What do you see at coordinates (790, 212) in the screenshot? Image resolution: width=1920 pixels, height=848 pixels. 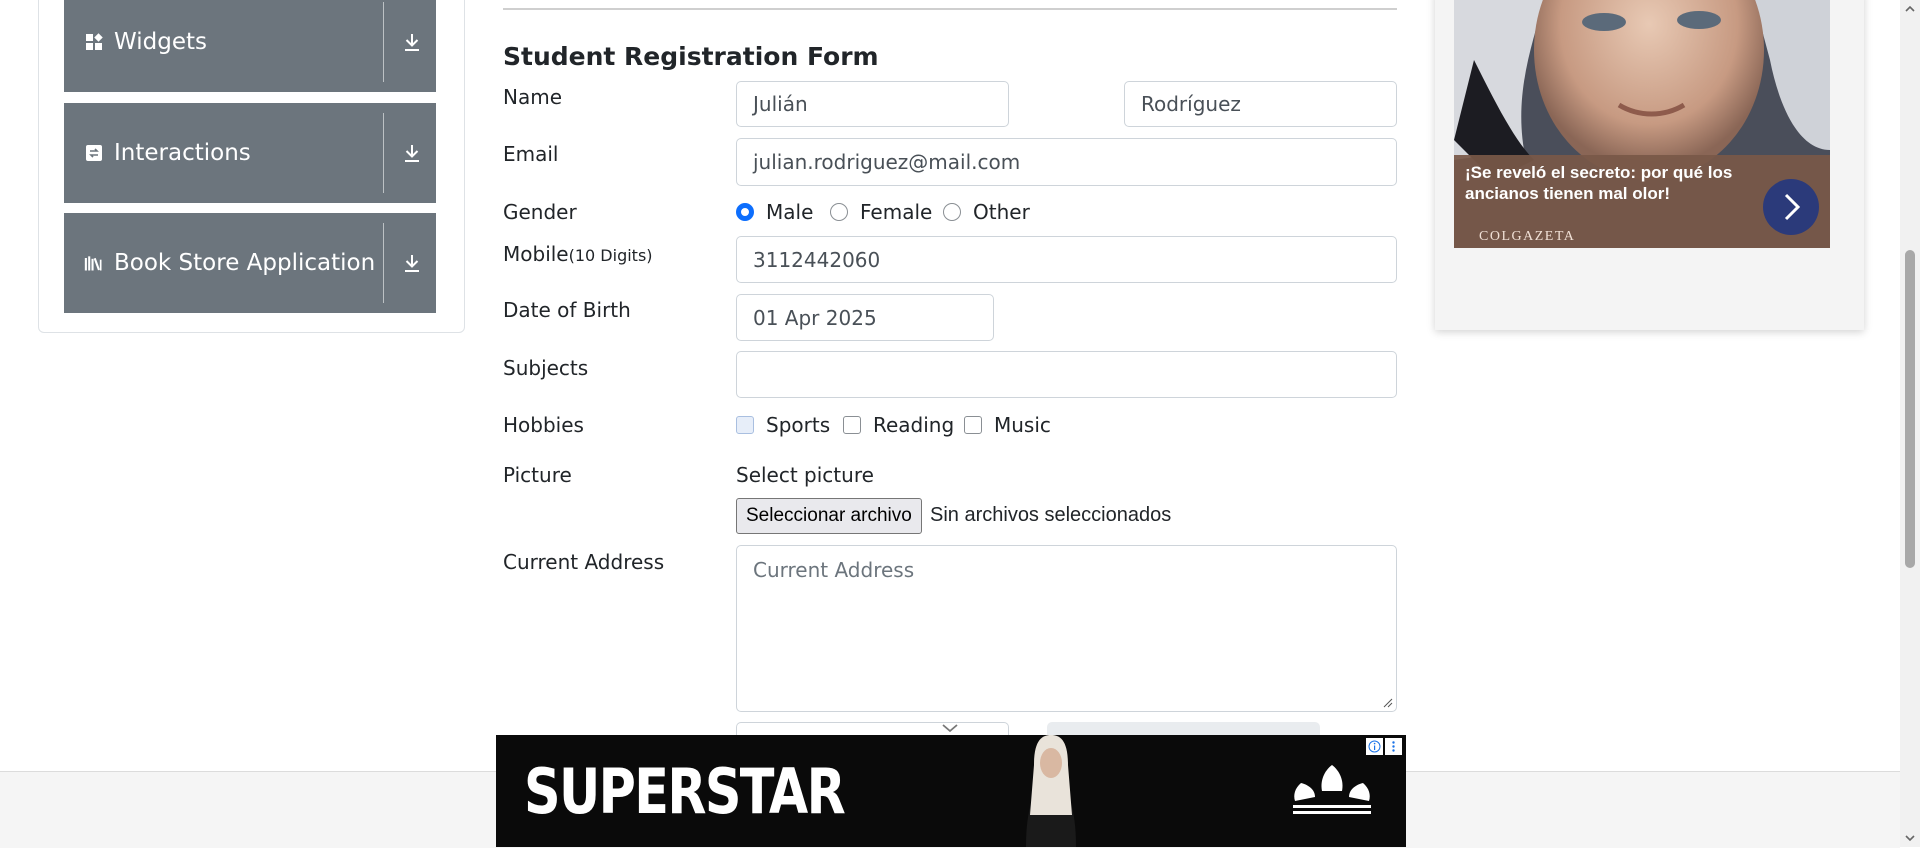 I see `gender-option-label: Male` at bounding box center [790, 212].